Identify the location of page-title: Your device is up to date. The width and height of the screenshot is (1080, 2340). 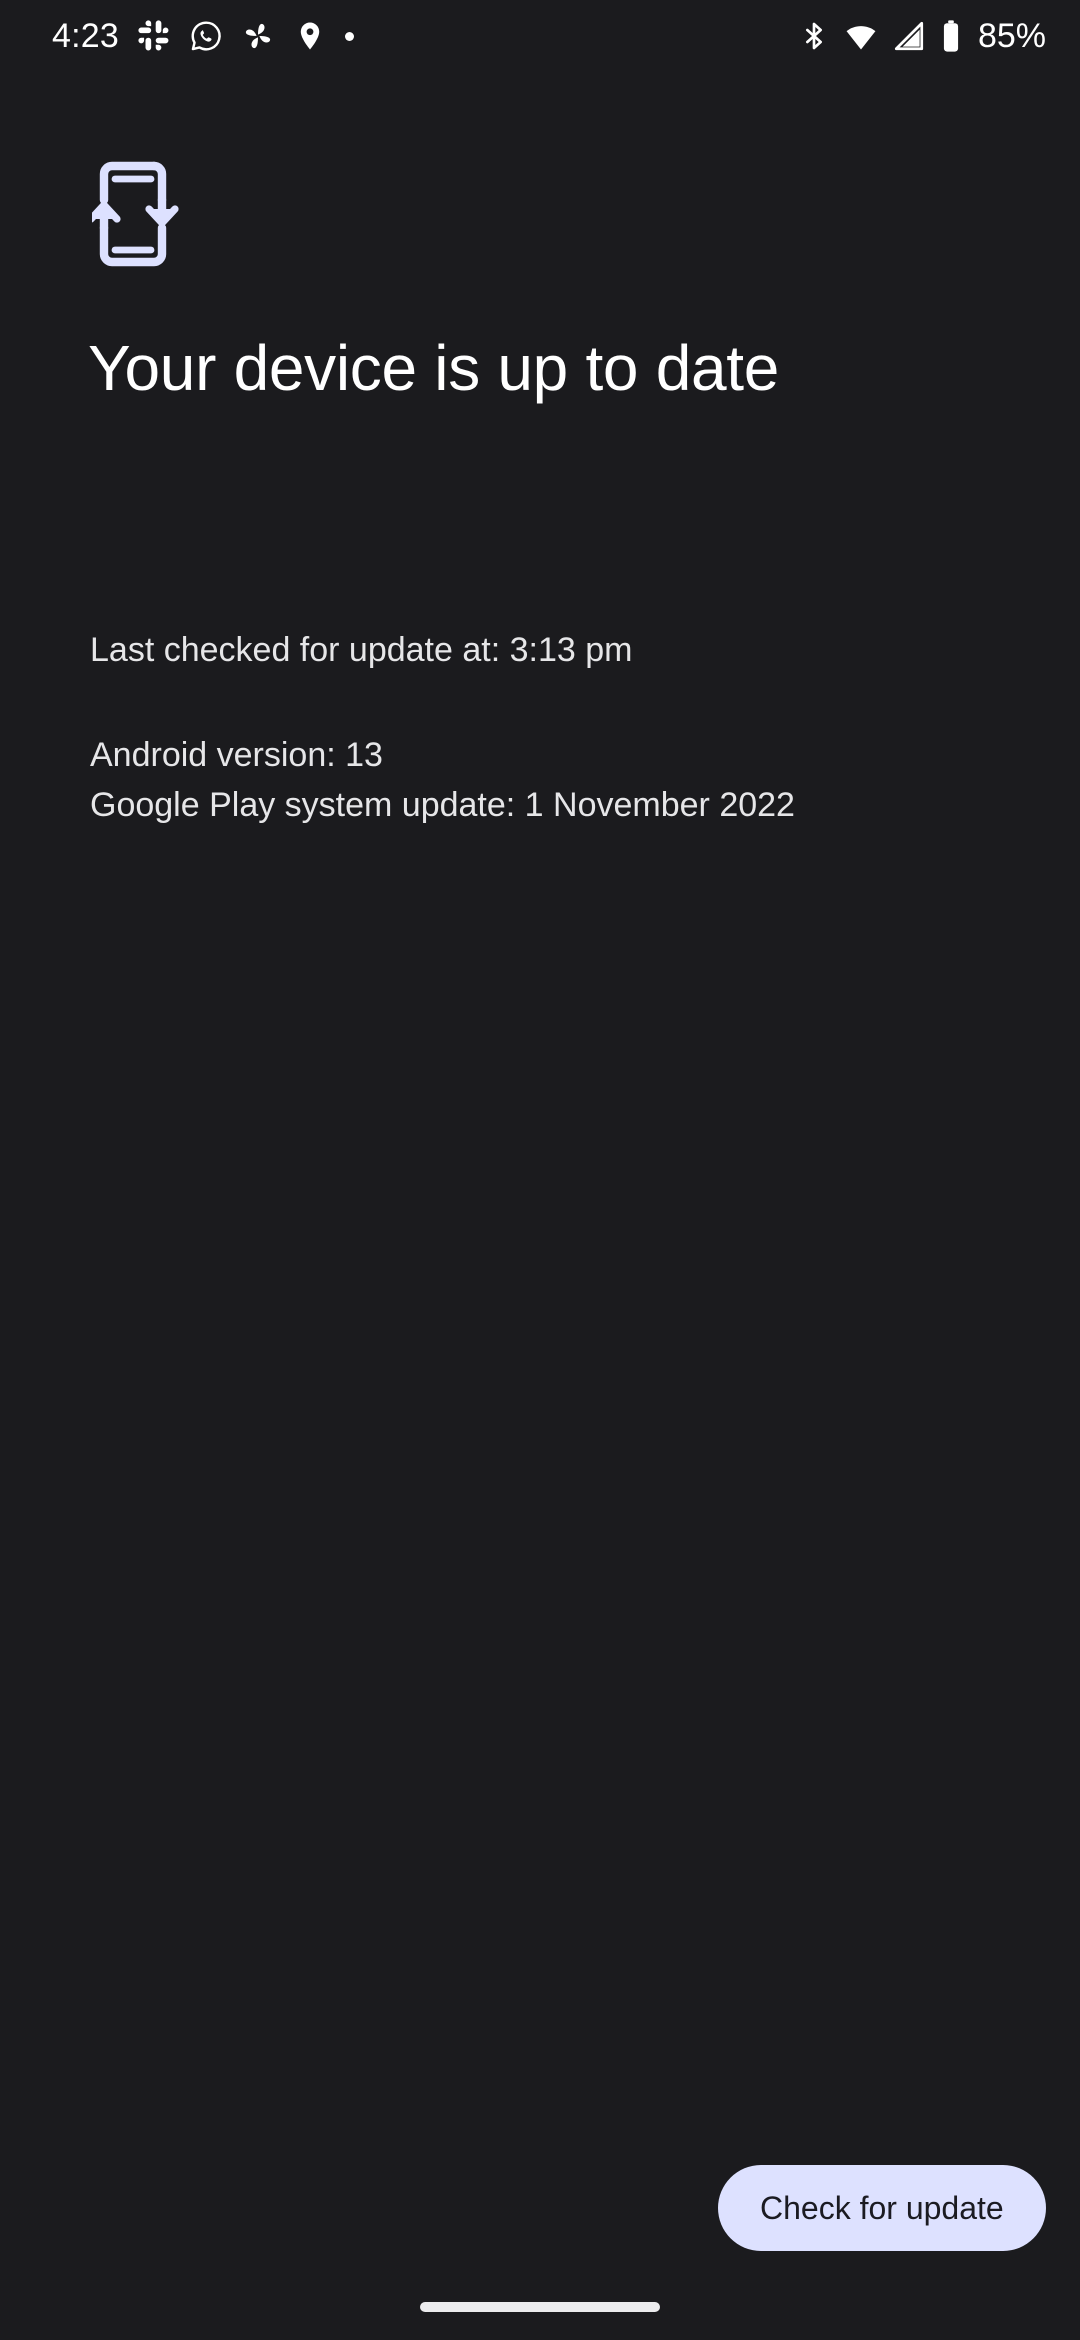
(434, 368).